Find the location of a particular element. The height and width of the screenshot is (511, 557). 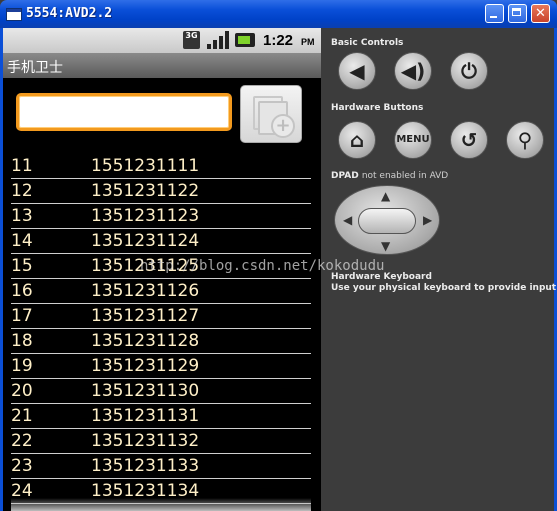

list-item: 13 1351231123 is located at coordinates (161, 216).